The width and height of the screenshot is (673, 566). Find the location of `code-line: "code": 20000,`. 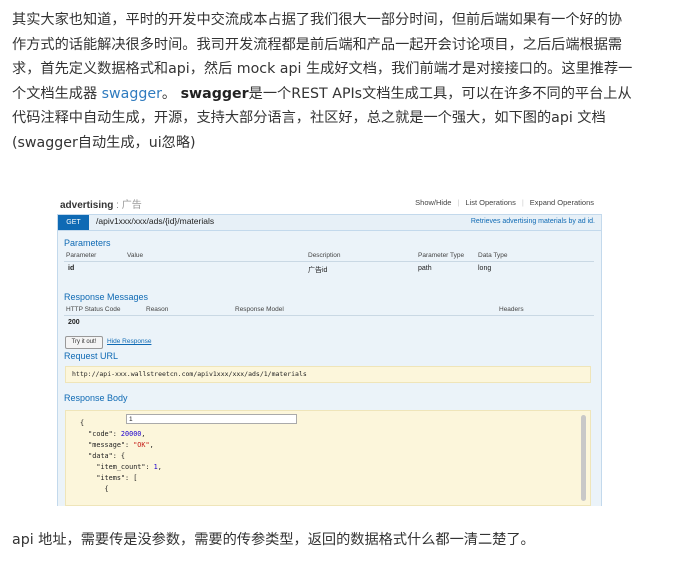

code-line: "code": 20000, is located at coordinates (113, 434).